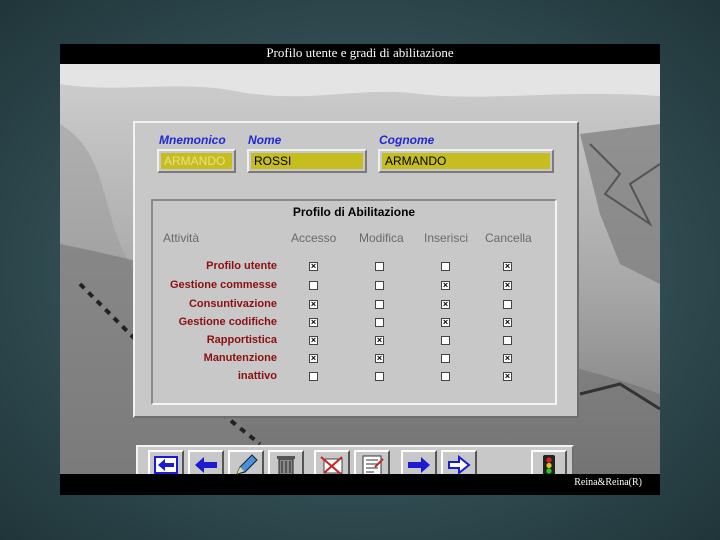  What do you see at coordinates (360, 54) in the screenshot?
I see `window-title: Profilo utente e gradi di abilitazione` at bounding box center [360, 54].